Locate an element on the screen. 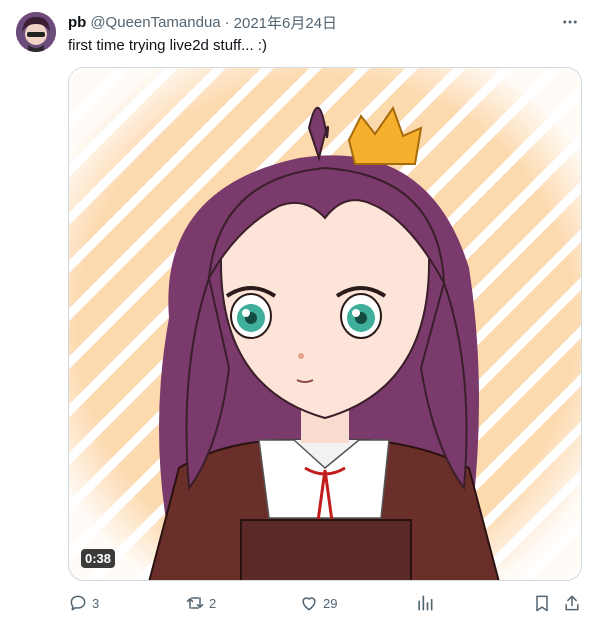 This screenshot has height=625, width=598. bookmark-icon is located at coordinates (542, 603).